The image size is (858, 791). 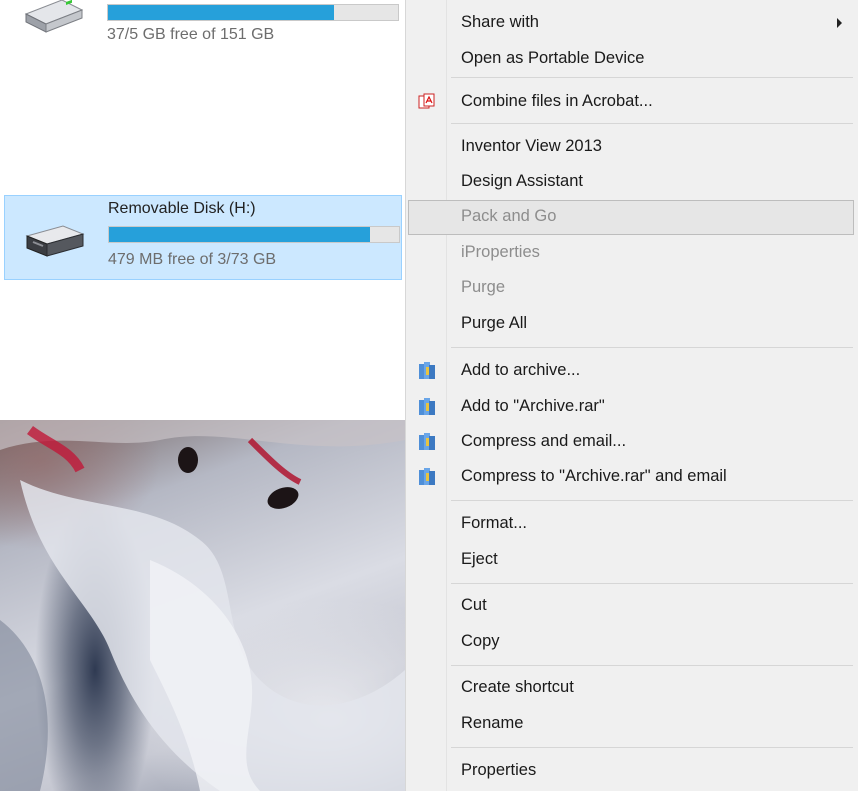 I want to click on menu-item-design-assistant: Design Assistant, so click(x=631, y=181).